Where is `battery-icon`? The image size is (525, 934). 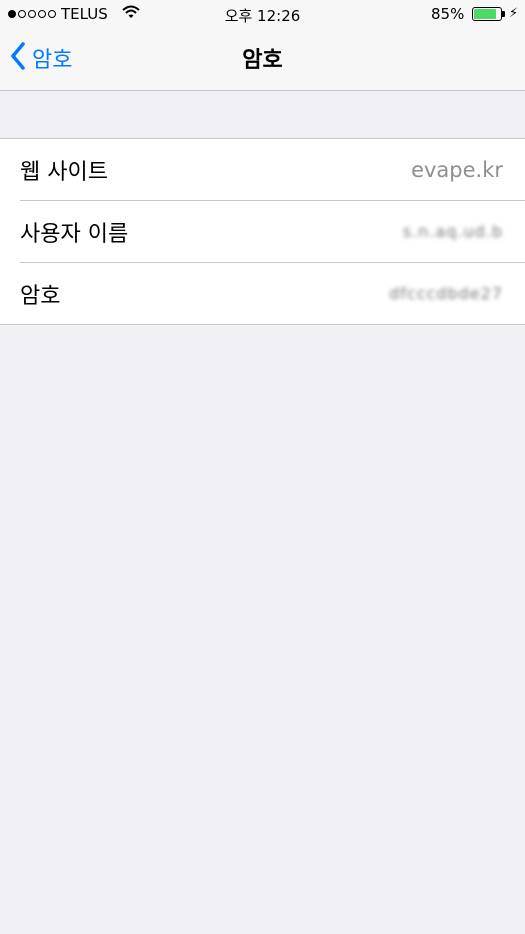
battery-icon is located at coordinates (487, 14).